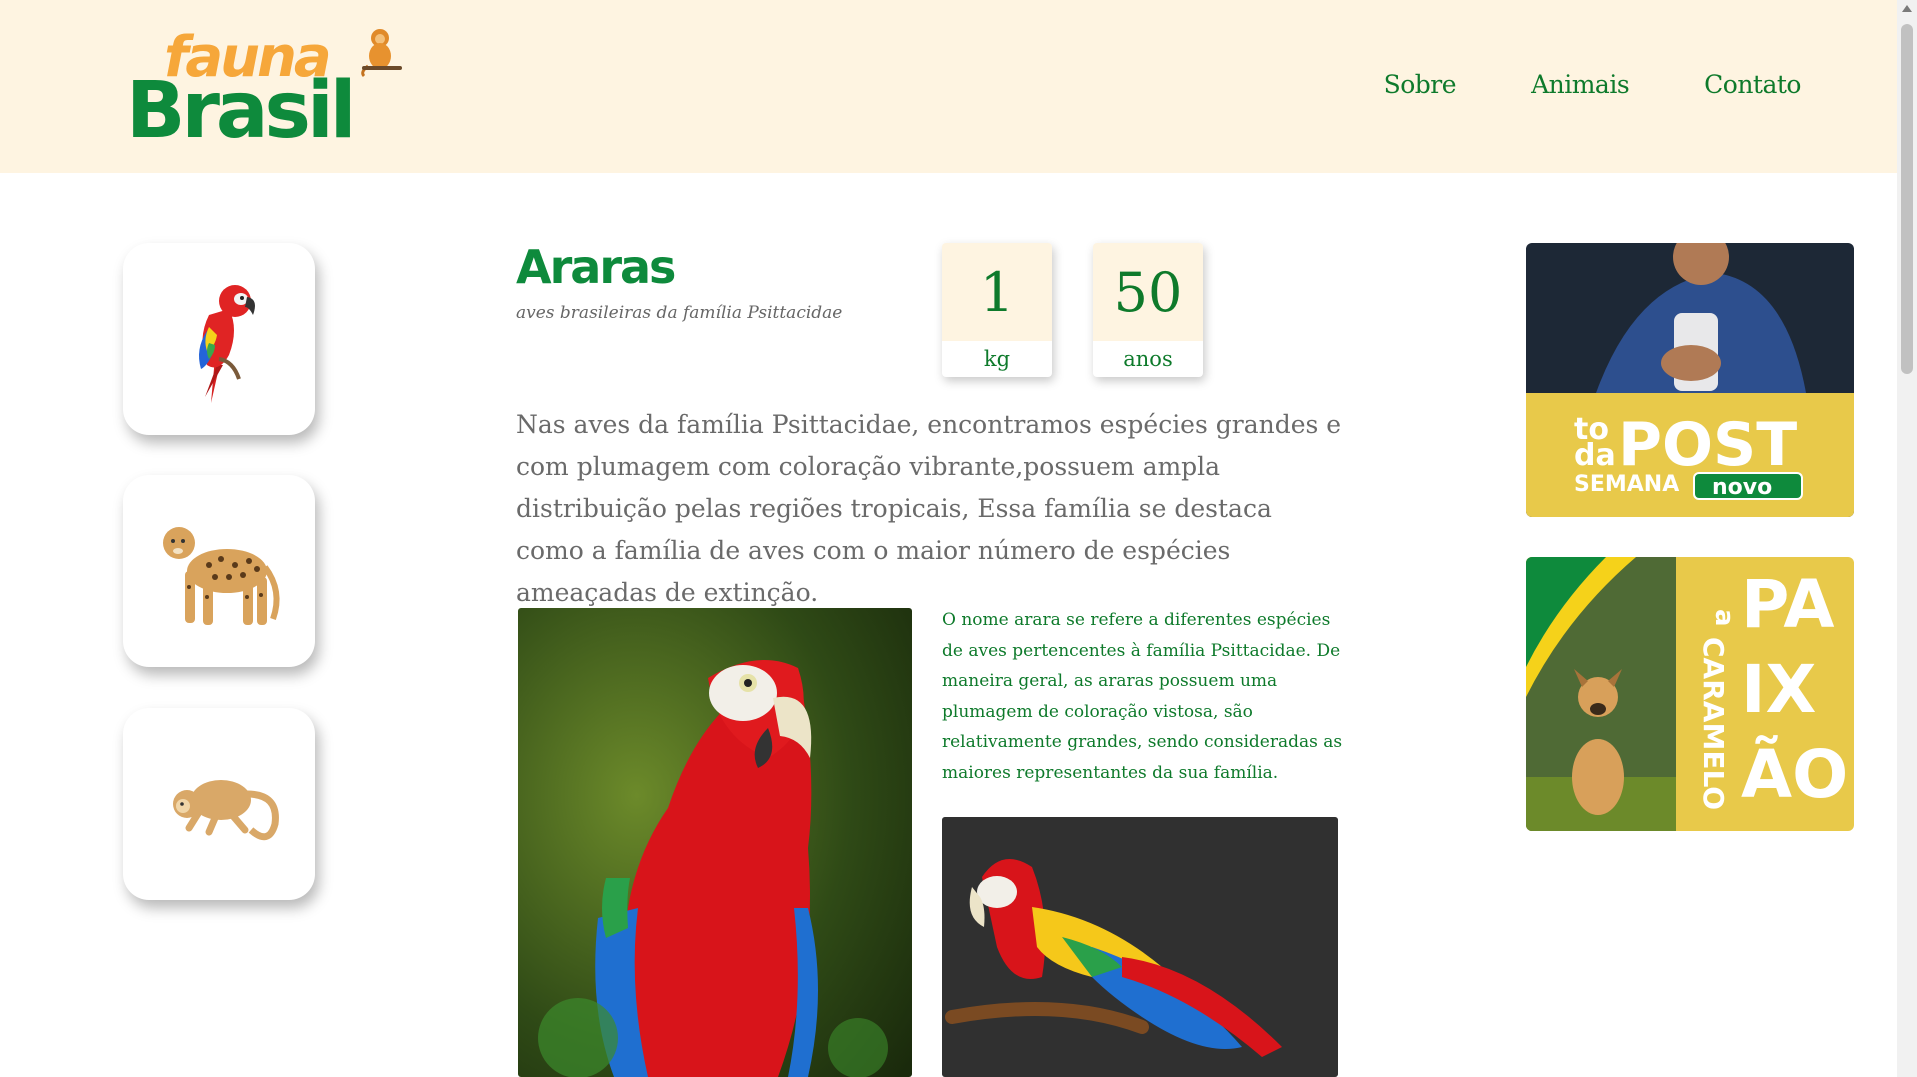 Image resolution: width=1917 pixels, height=1077 pixels. Describe the element at coordinates (1794, 774) in the screenshot. I see `ad2-ao-text: ÃO` at that location.